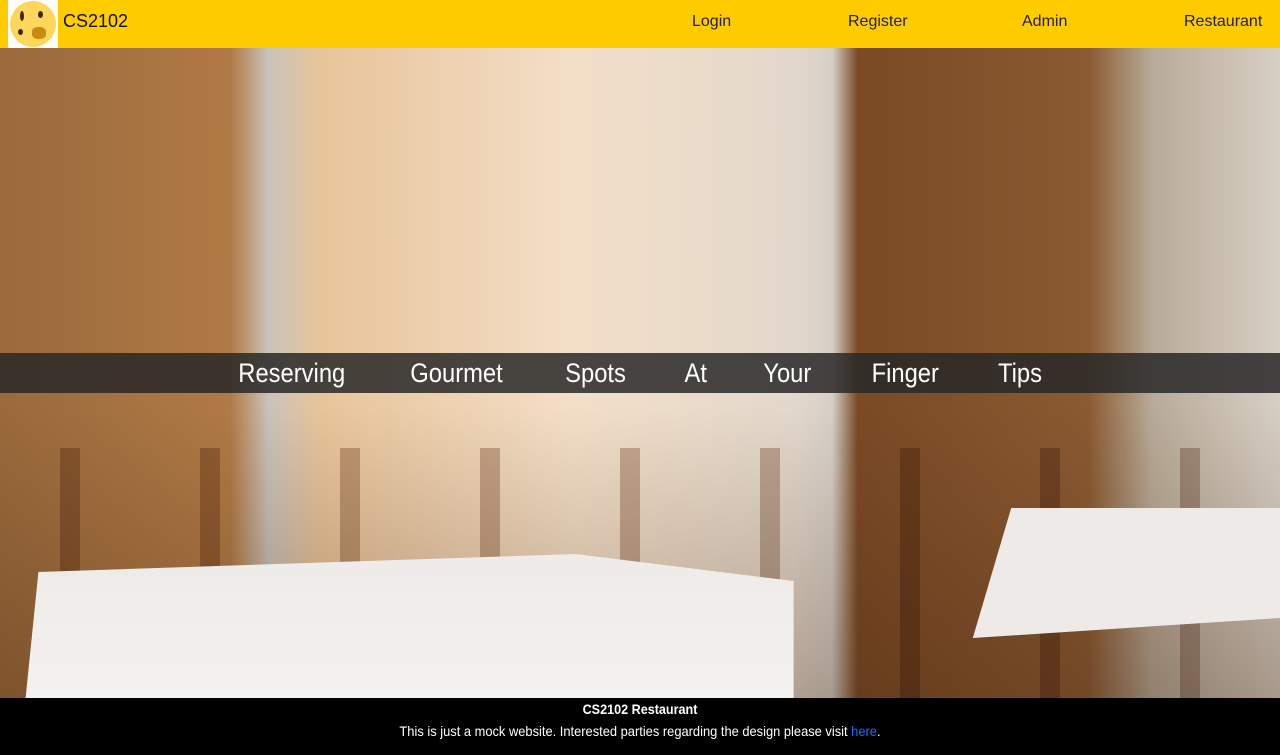 Image resolution: width=1280 pixels, height=755 pixels. I want to click on logo-link, so click(33, 24).